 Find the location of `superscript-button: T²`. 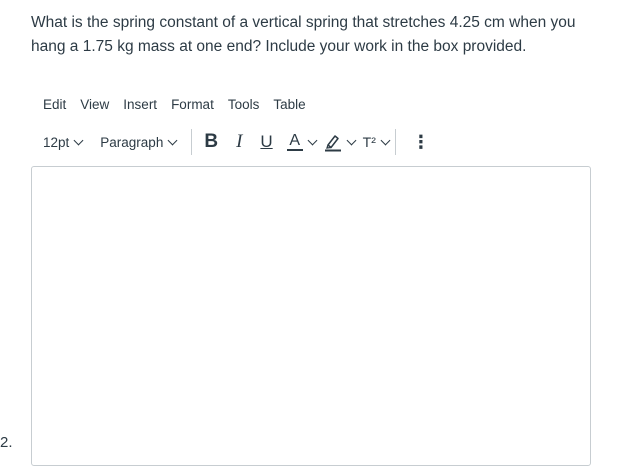

superscript-button: T² is located at coordinates (376, 142).